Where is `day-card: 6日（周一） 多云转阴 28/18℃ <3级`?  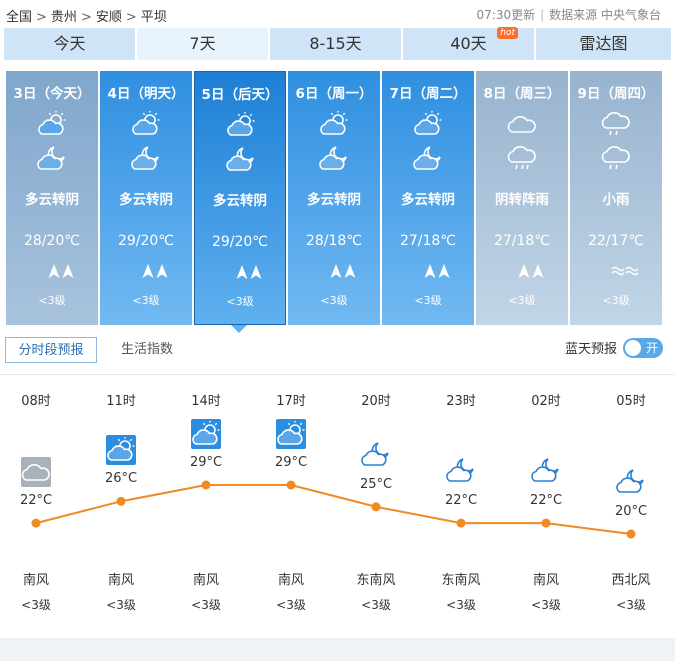 day-card: 6日（周一） 多云转阴 28/18℃ <3级 is located at coordinates (334, 198).